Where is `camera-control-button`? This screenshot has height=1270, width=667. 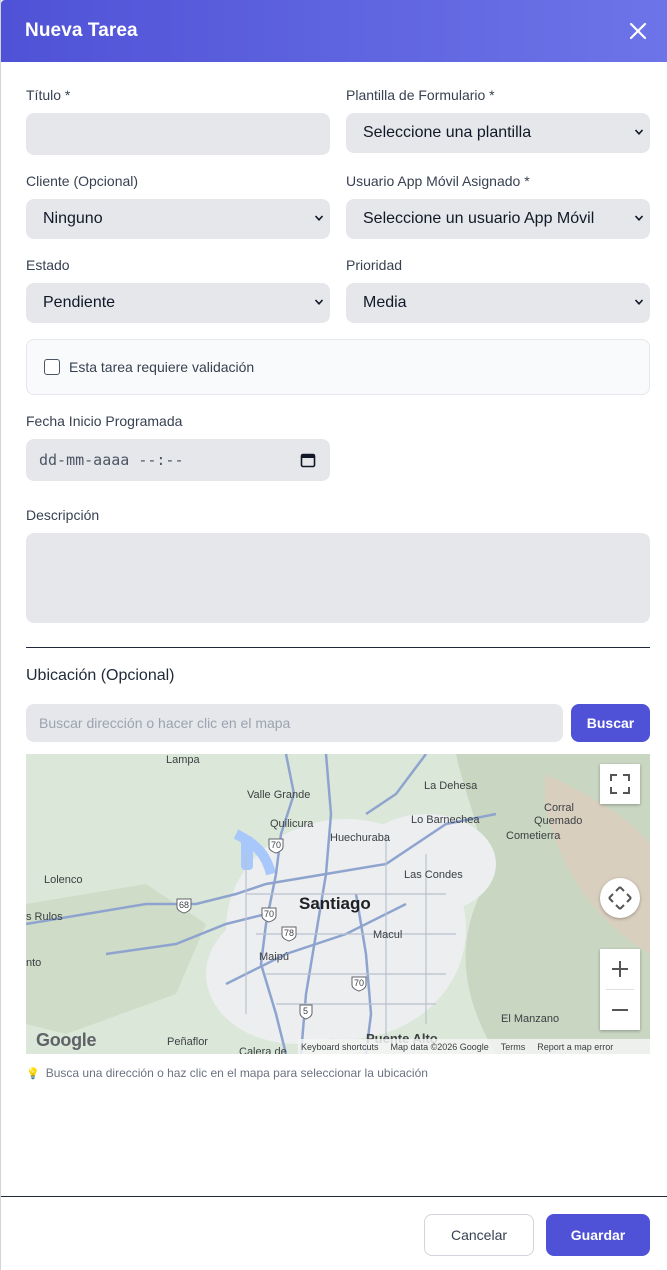
camera-control-button is located at coordinates (620, 898).